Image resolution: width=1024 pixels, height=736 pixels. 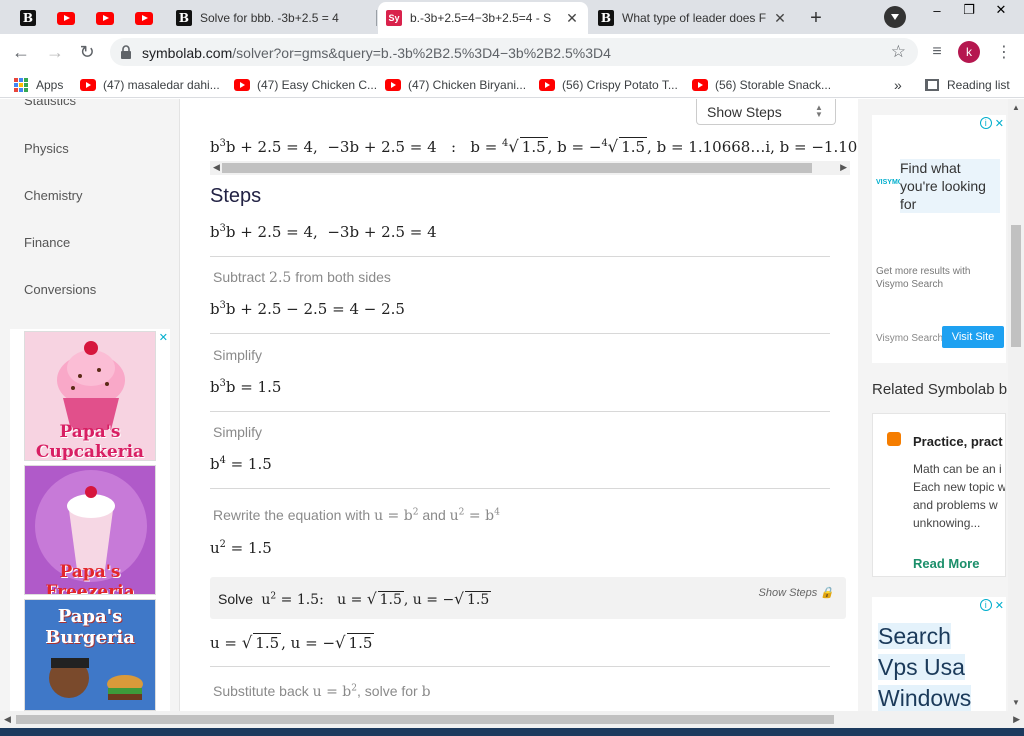 I want to click on page-horizontal-scrollbar: ◀ ▶, so click(x=512, y=719).